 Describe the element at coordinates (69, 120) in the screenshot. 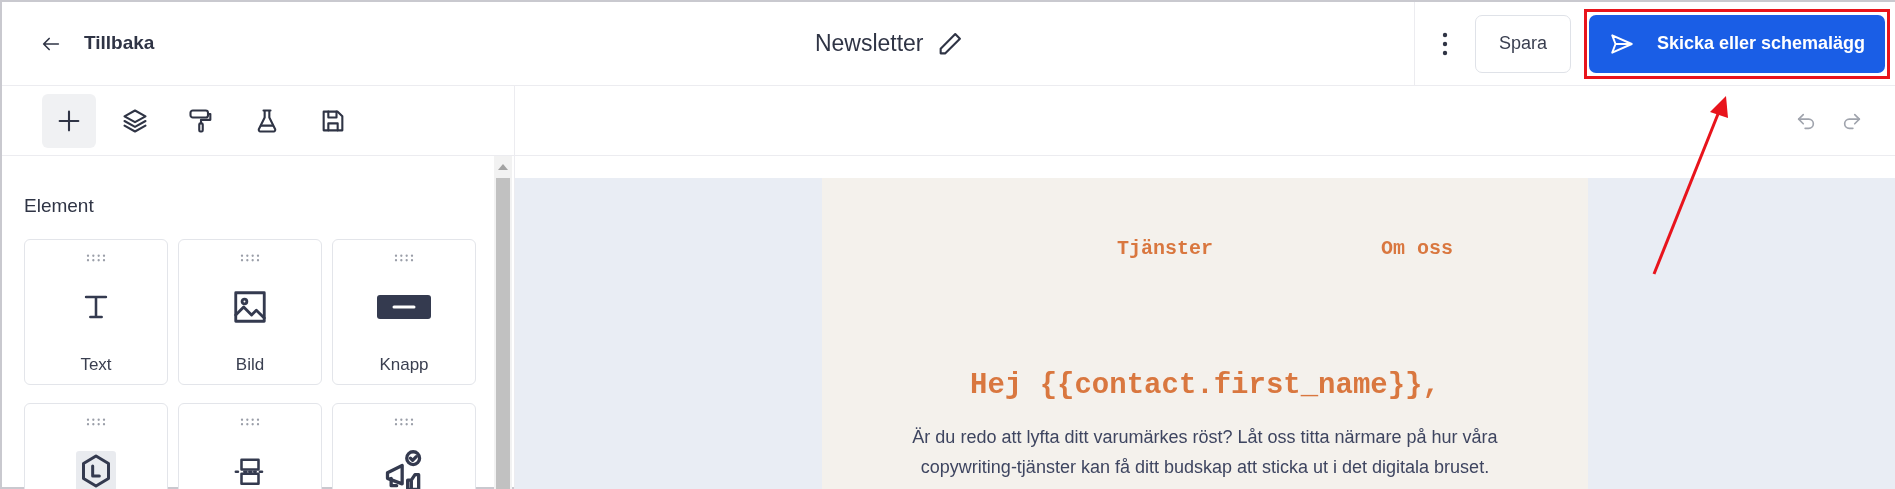

I see `toolbar-tab` at that location.